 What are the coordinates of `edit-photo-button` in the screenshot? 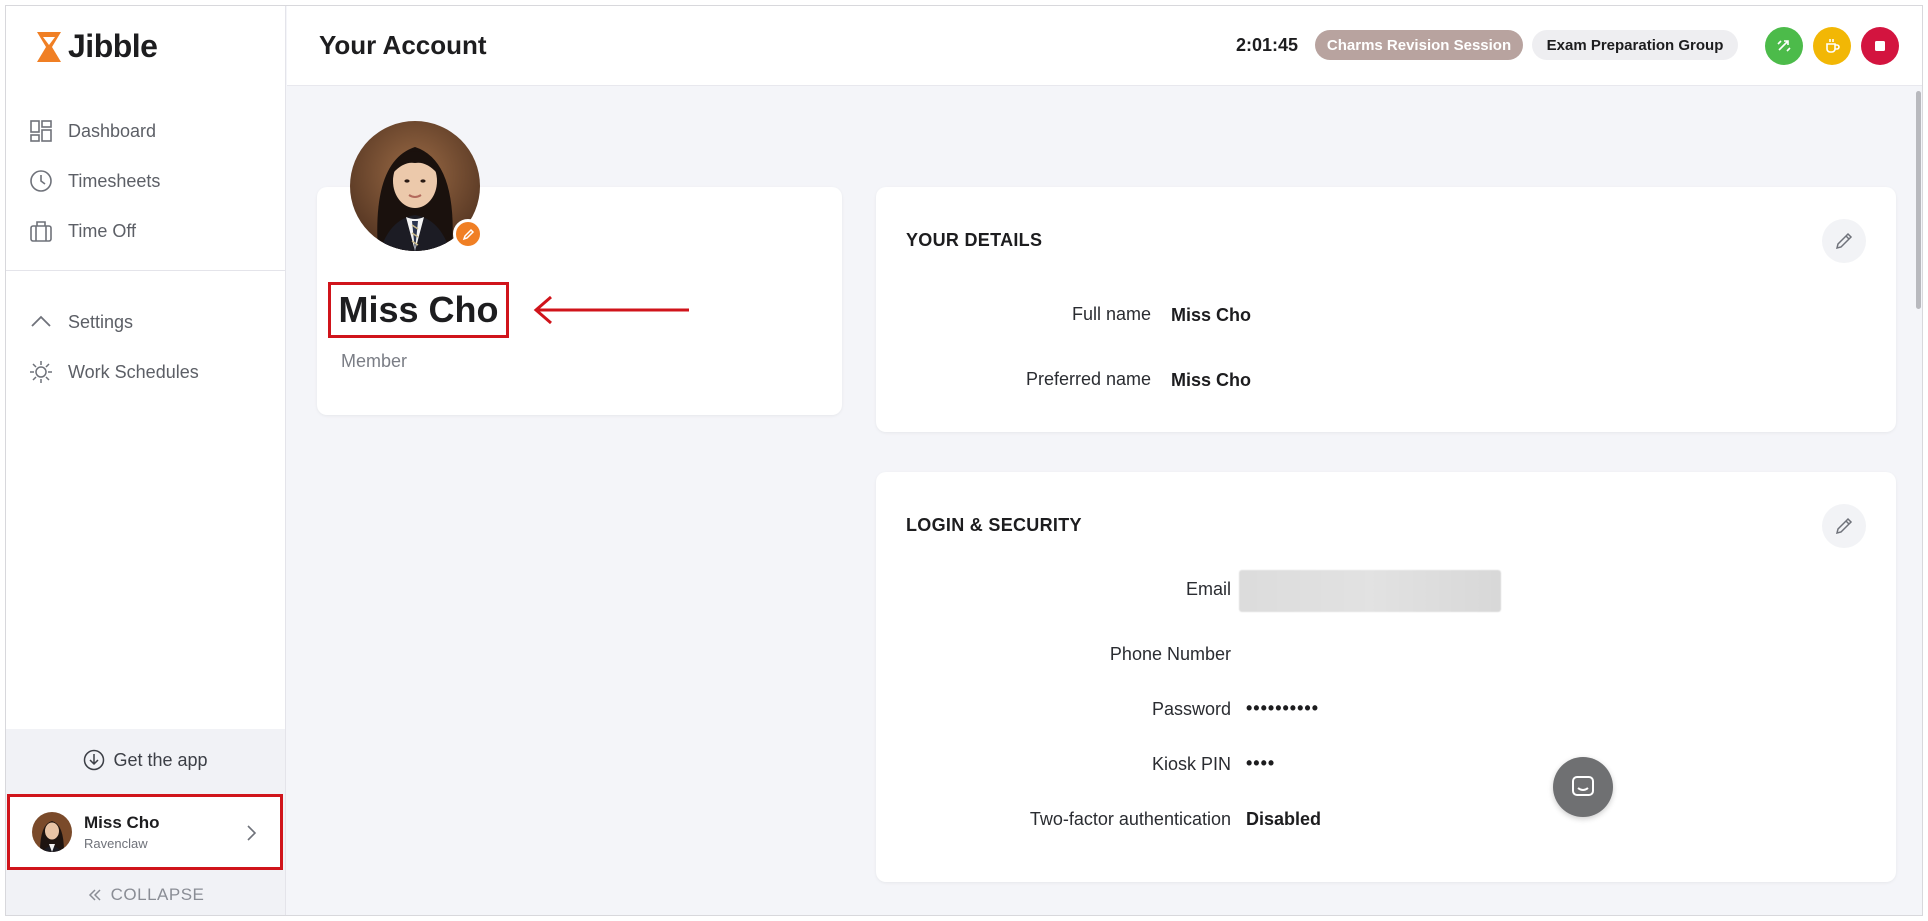 It's located at (468, 234).